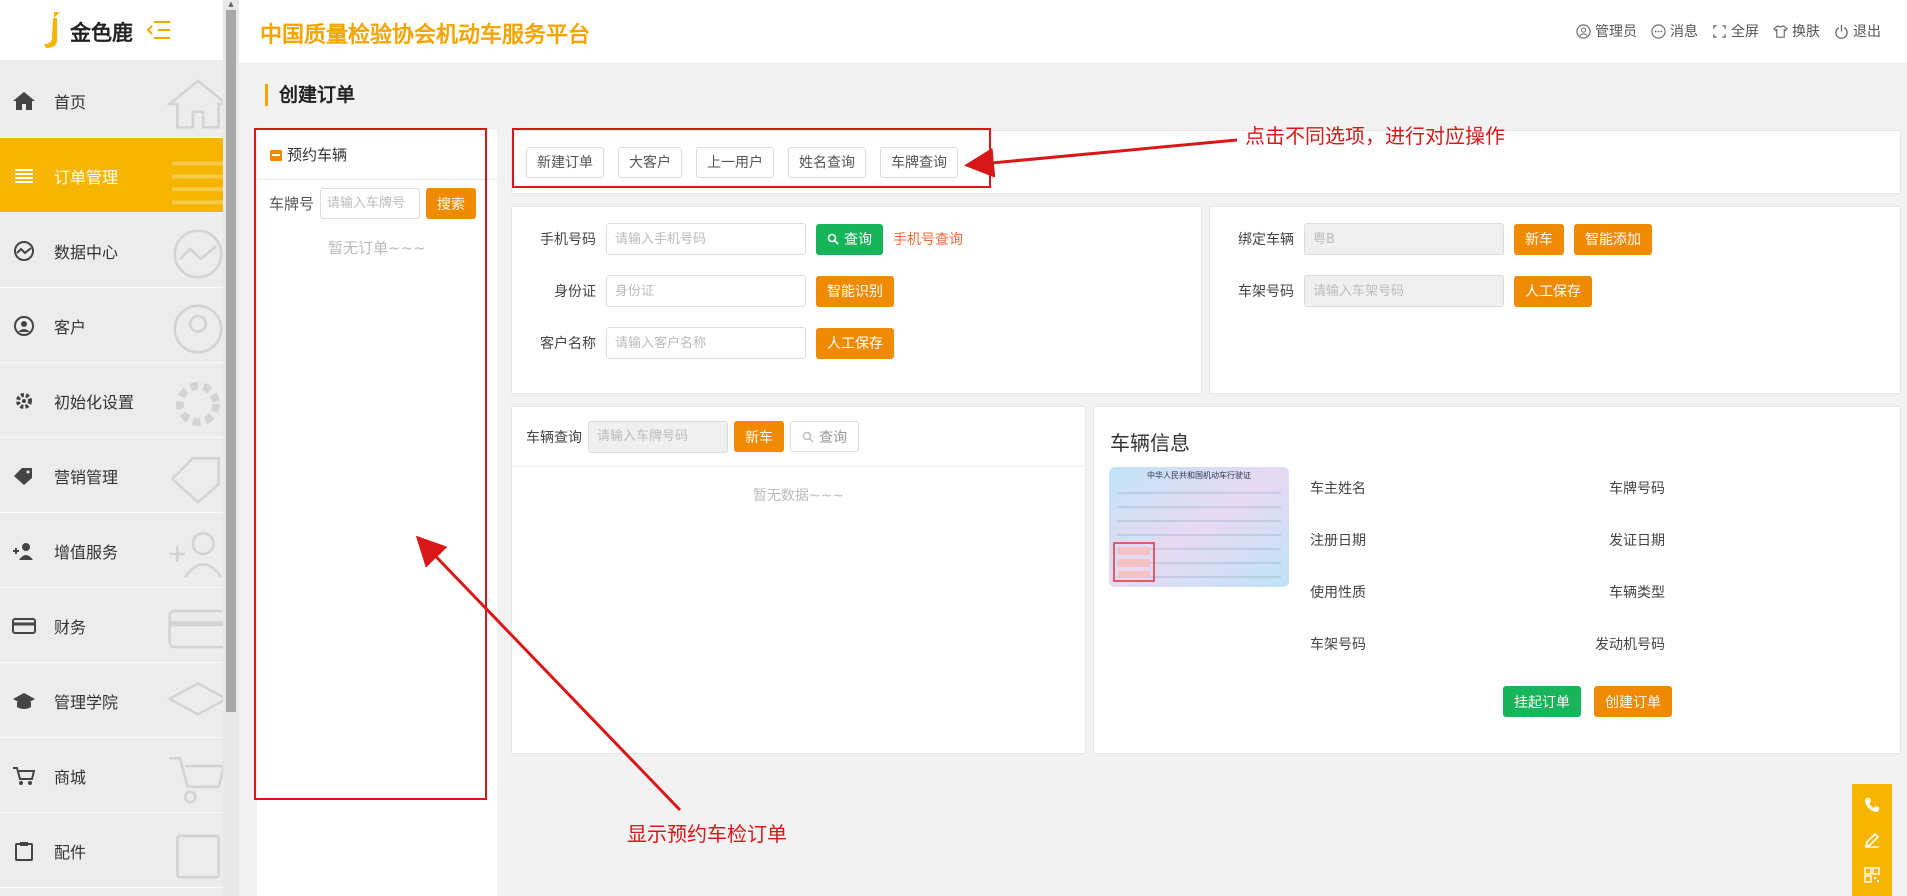  Describe the element at coordinates (1613, 239) in the screenshot. I see `smart-add-button: 智能添加` at that location.